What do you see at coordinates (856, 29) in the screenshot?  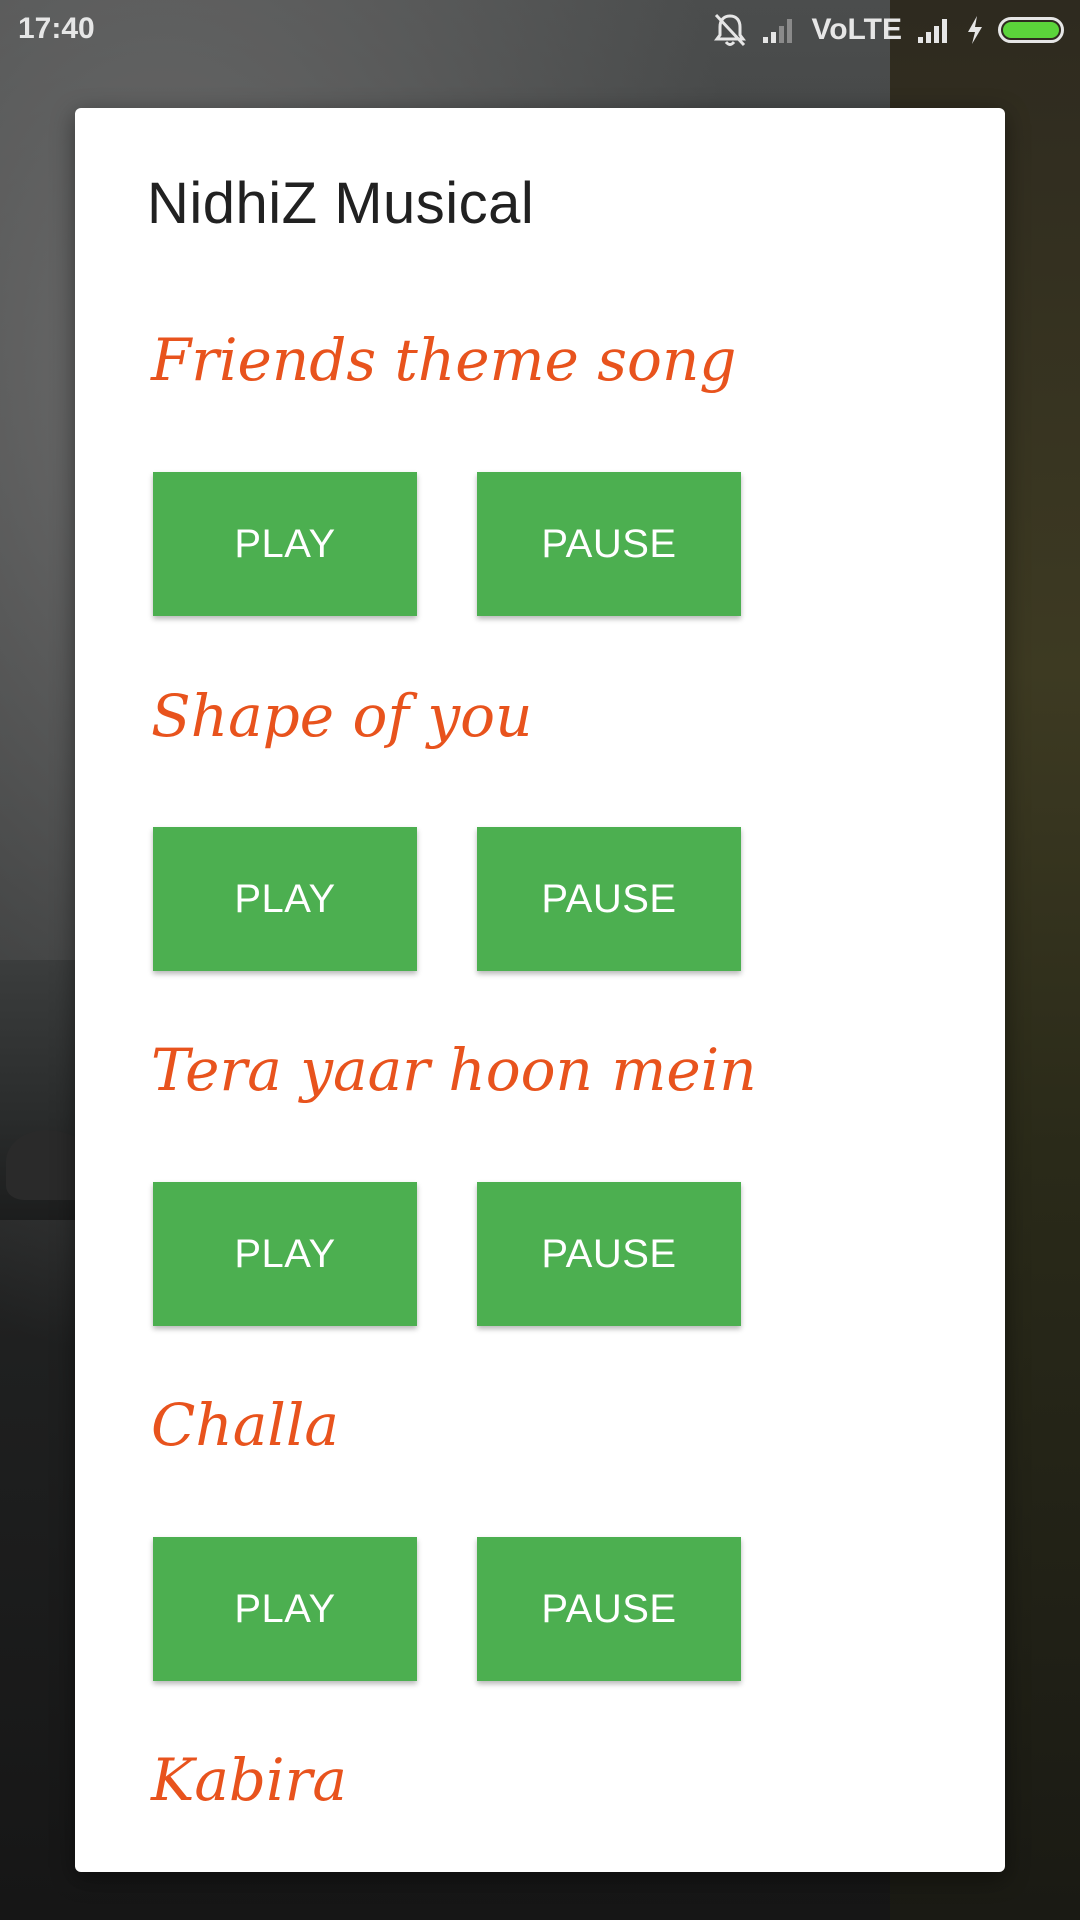 I see `network-type-label: VoLTE` at bounding box center [856, 29].